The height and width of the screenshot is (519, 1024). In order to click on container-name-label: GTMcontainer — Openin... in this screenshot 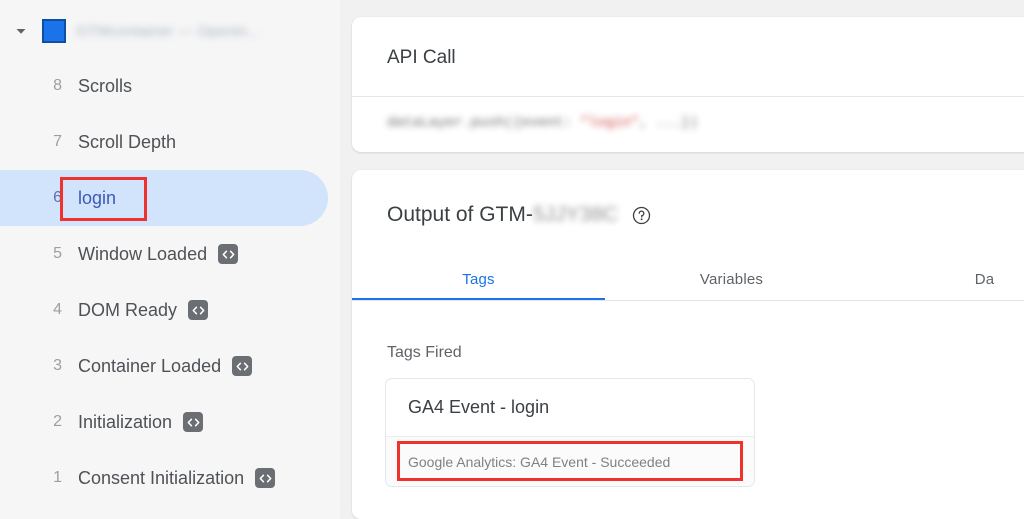, I will do `click(168, 31)`.